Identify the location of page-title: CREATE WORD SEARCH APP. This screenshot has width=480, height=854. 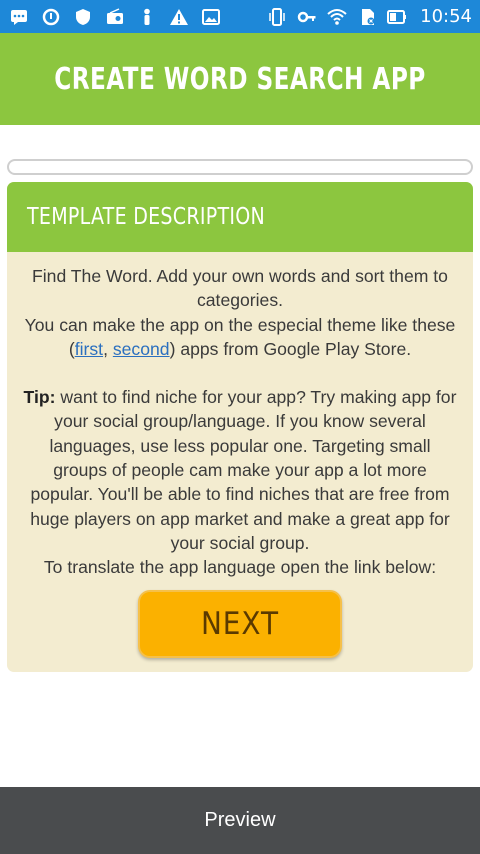
(240, 79).